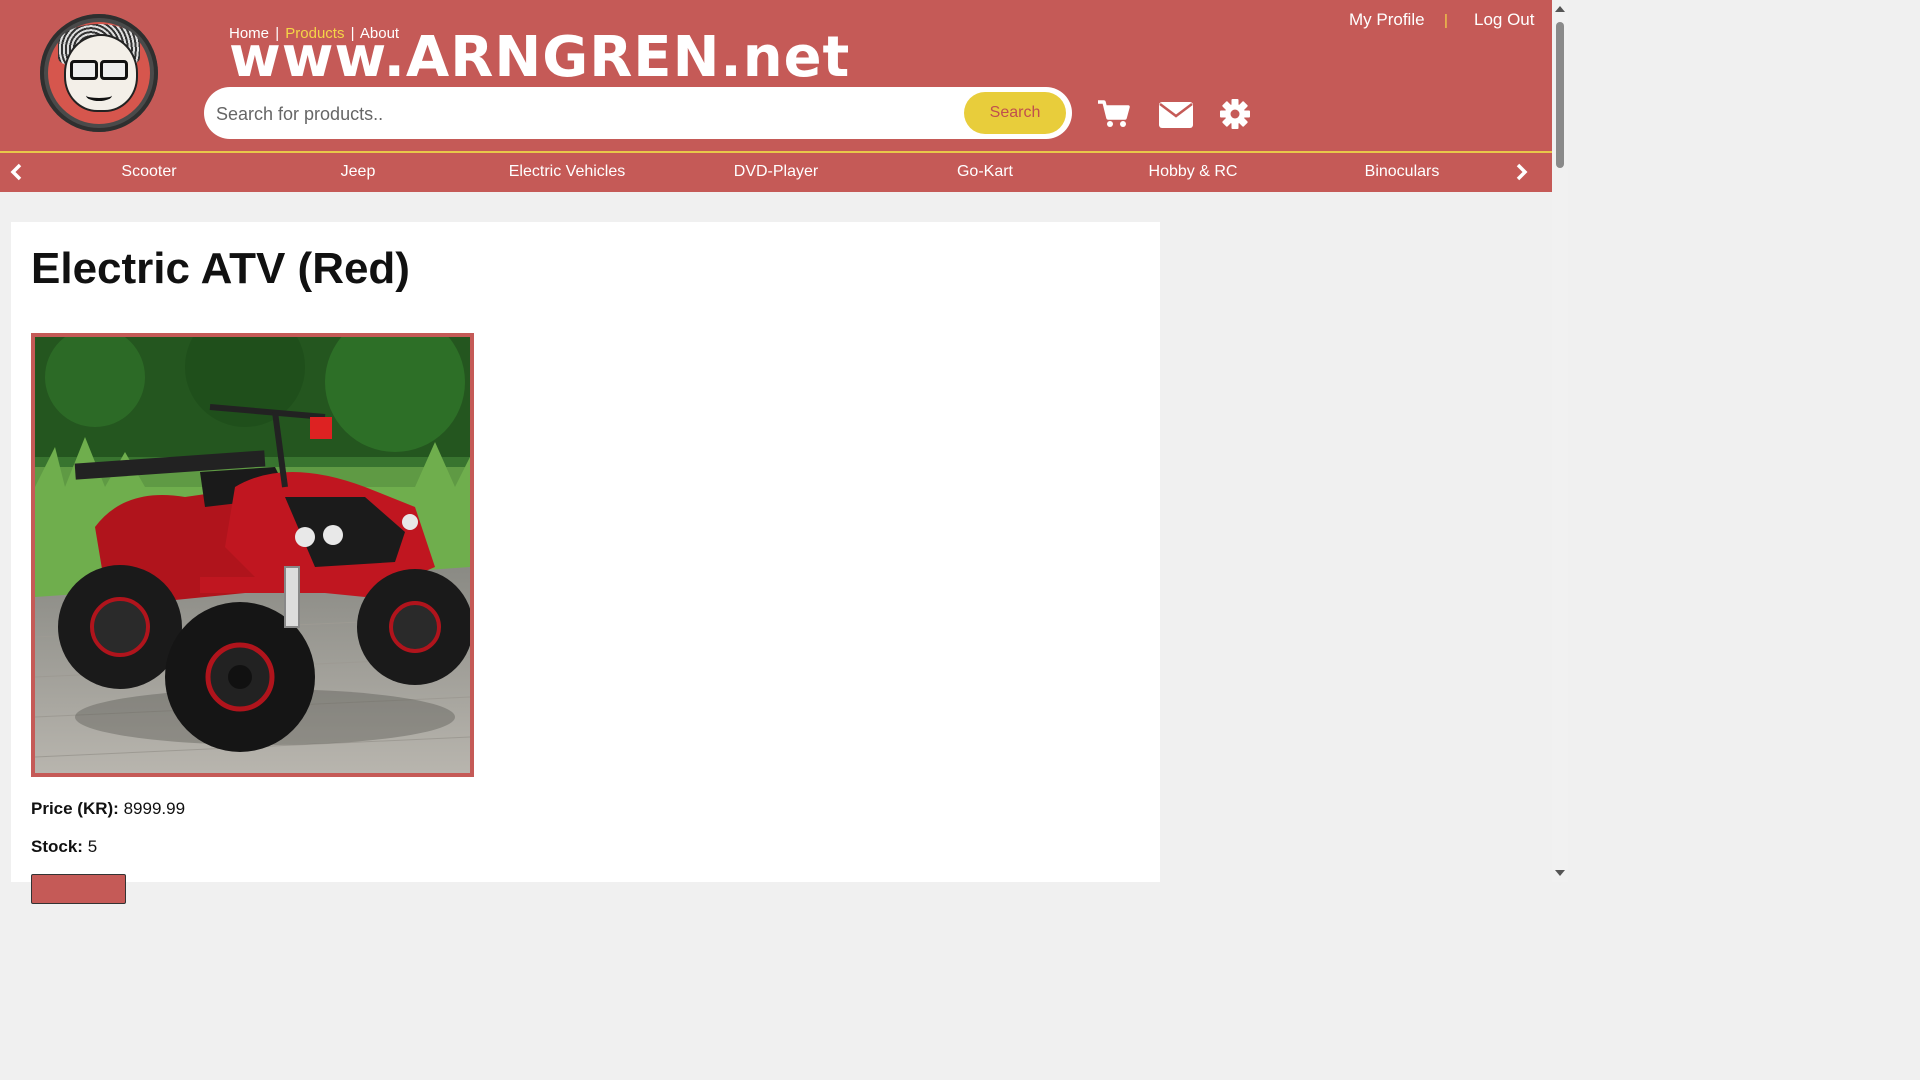 The height and width of the screenshot is (1080, 1920). I want to click on logo-mouth, so click(99, 95).